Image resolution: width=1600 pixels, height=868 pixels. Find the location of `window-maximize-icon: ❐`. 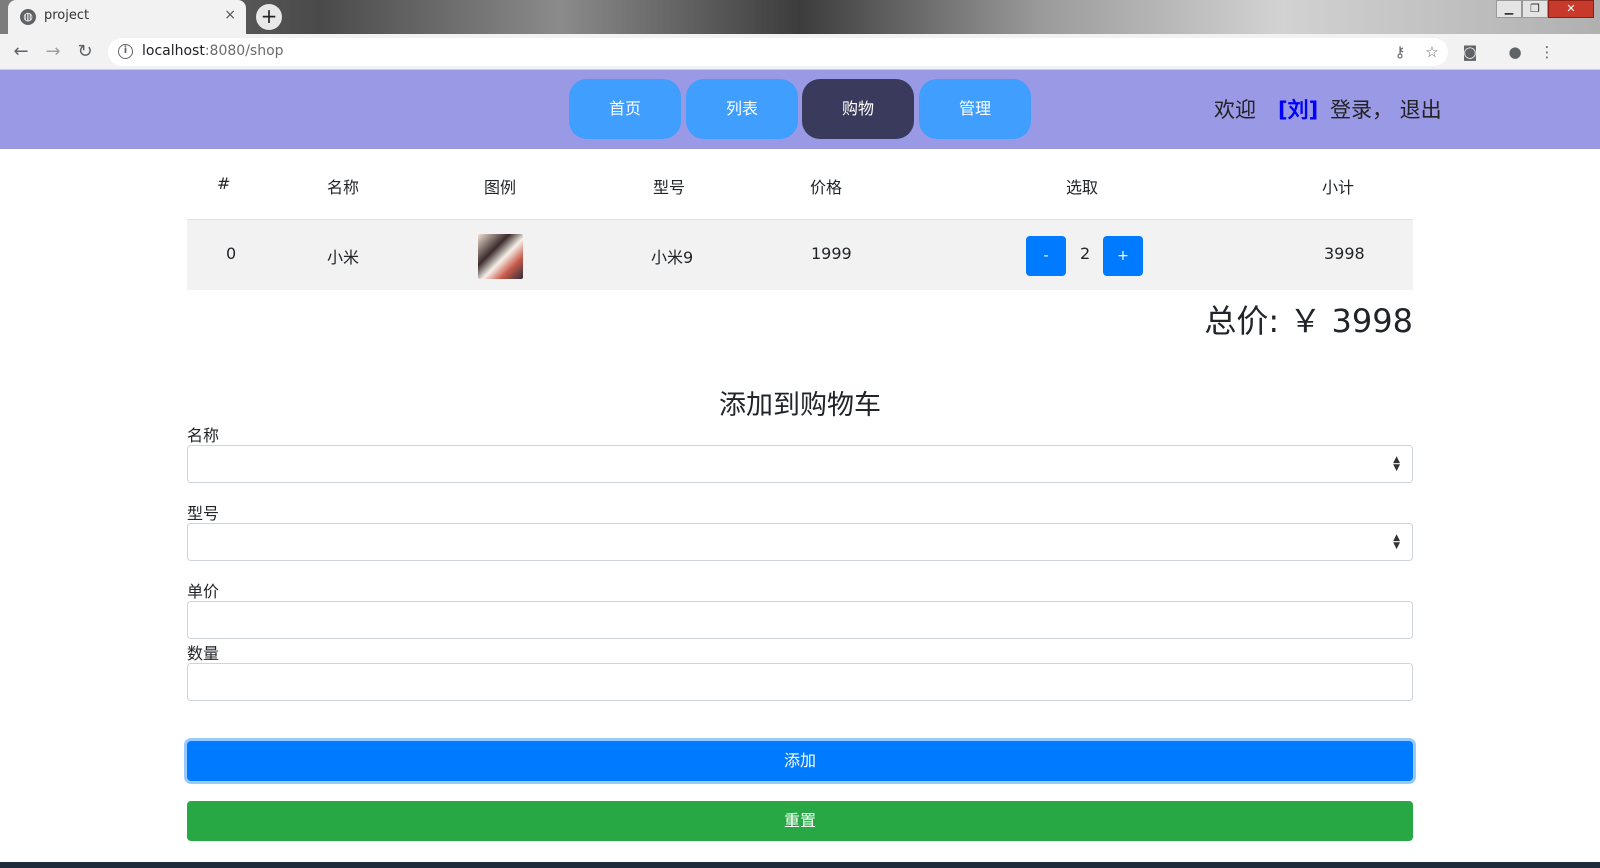

window-maximize-icon: ❐ is located at coordinates (1535, 9).